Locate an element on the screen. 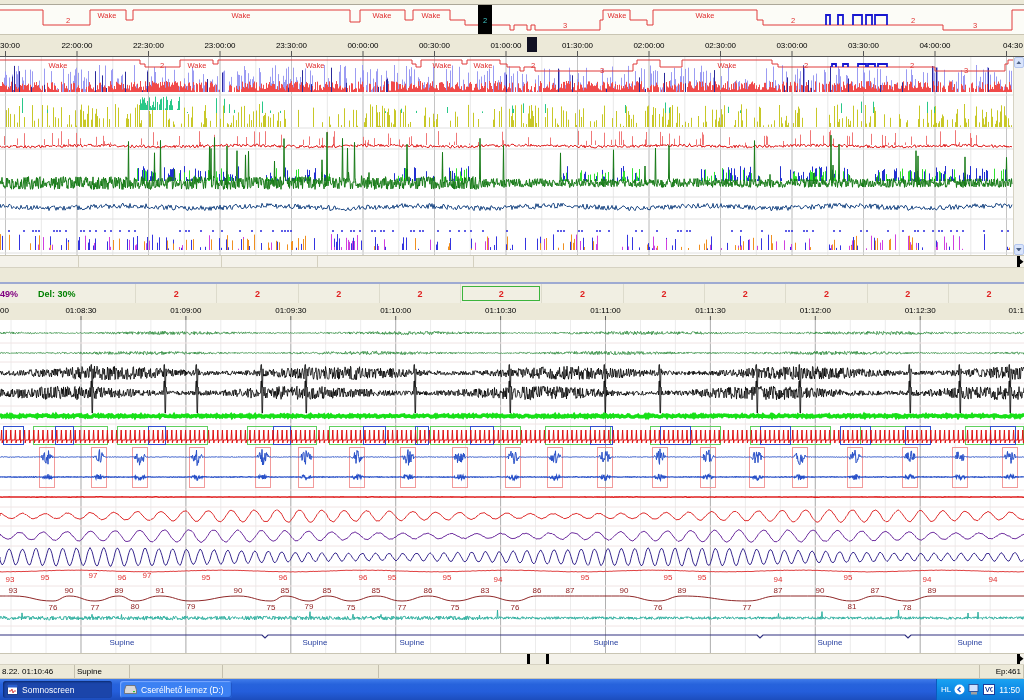  time-label: 01:11:30 is located at coordinates (710, 310).